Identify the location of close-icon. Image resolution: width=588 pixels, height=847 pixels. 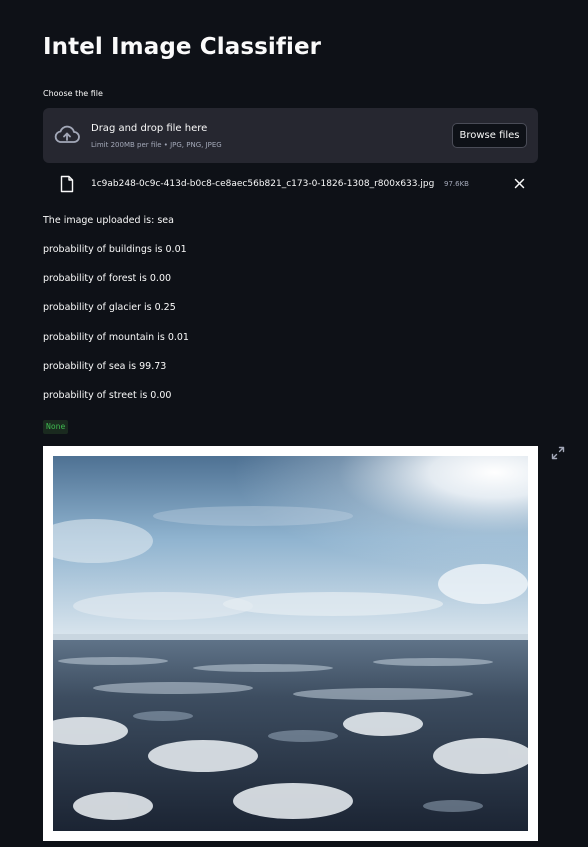
(519, 183).